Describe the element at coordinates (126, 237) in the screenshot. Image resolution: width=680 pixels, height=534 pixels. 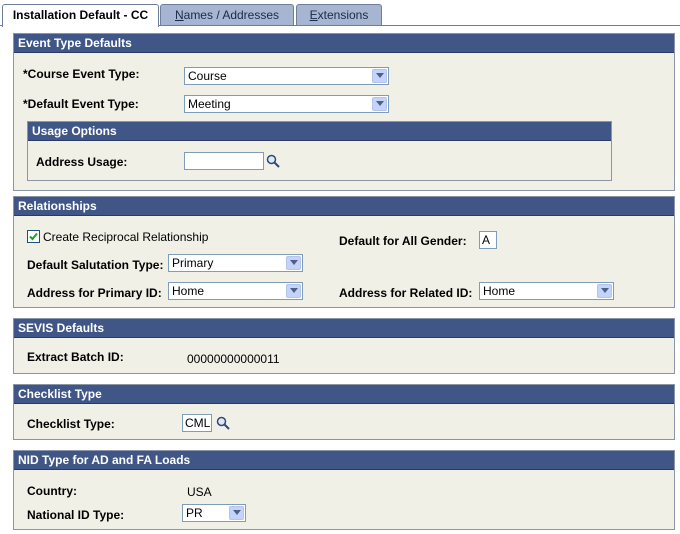
I see `reciprocal-label: Create Reciprocal Relationship` at that location.